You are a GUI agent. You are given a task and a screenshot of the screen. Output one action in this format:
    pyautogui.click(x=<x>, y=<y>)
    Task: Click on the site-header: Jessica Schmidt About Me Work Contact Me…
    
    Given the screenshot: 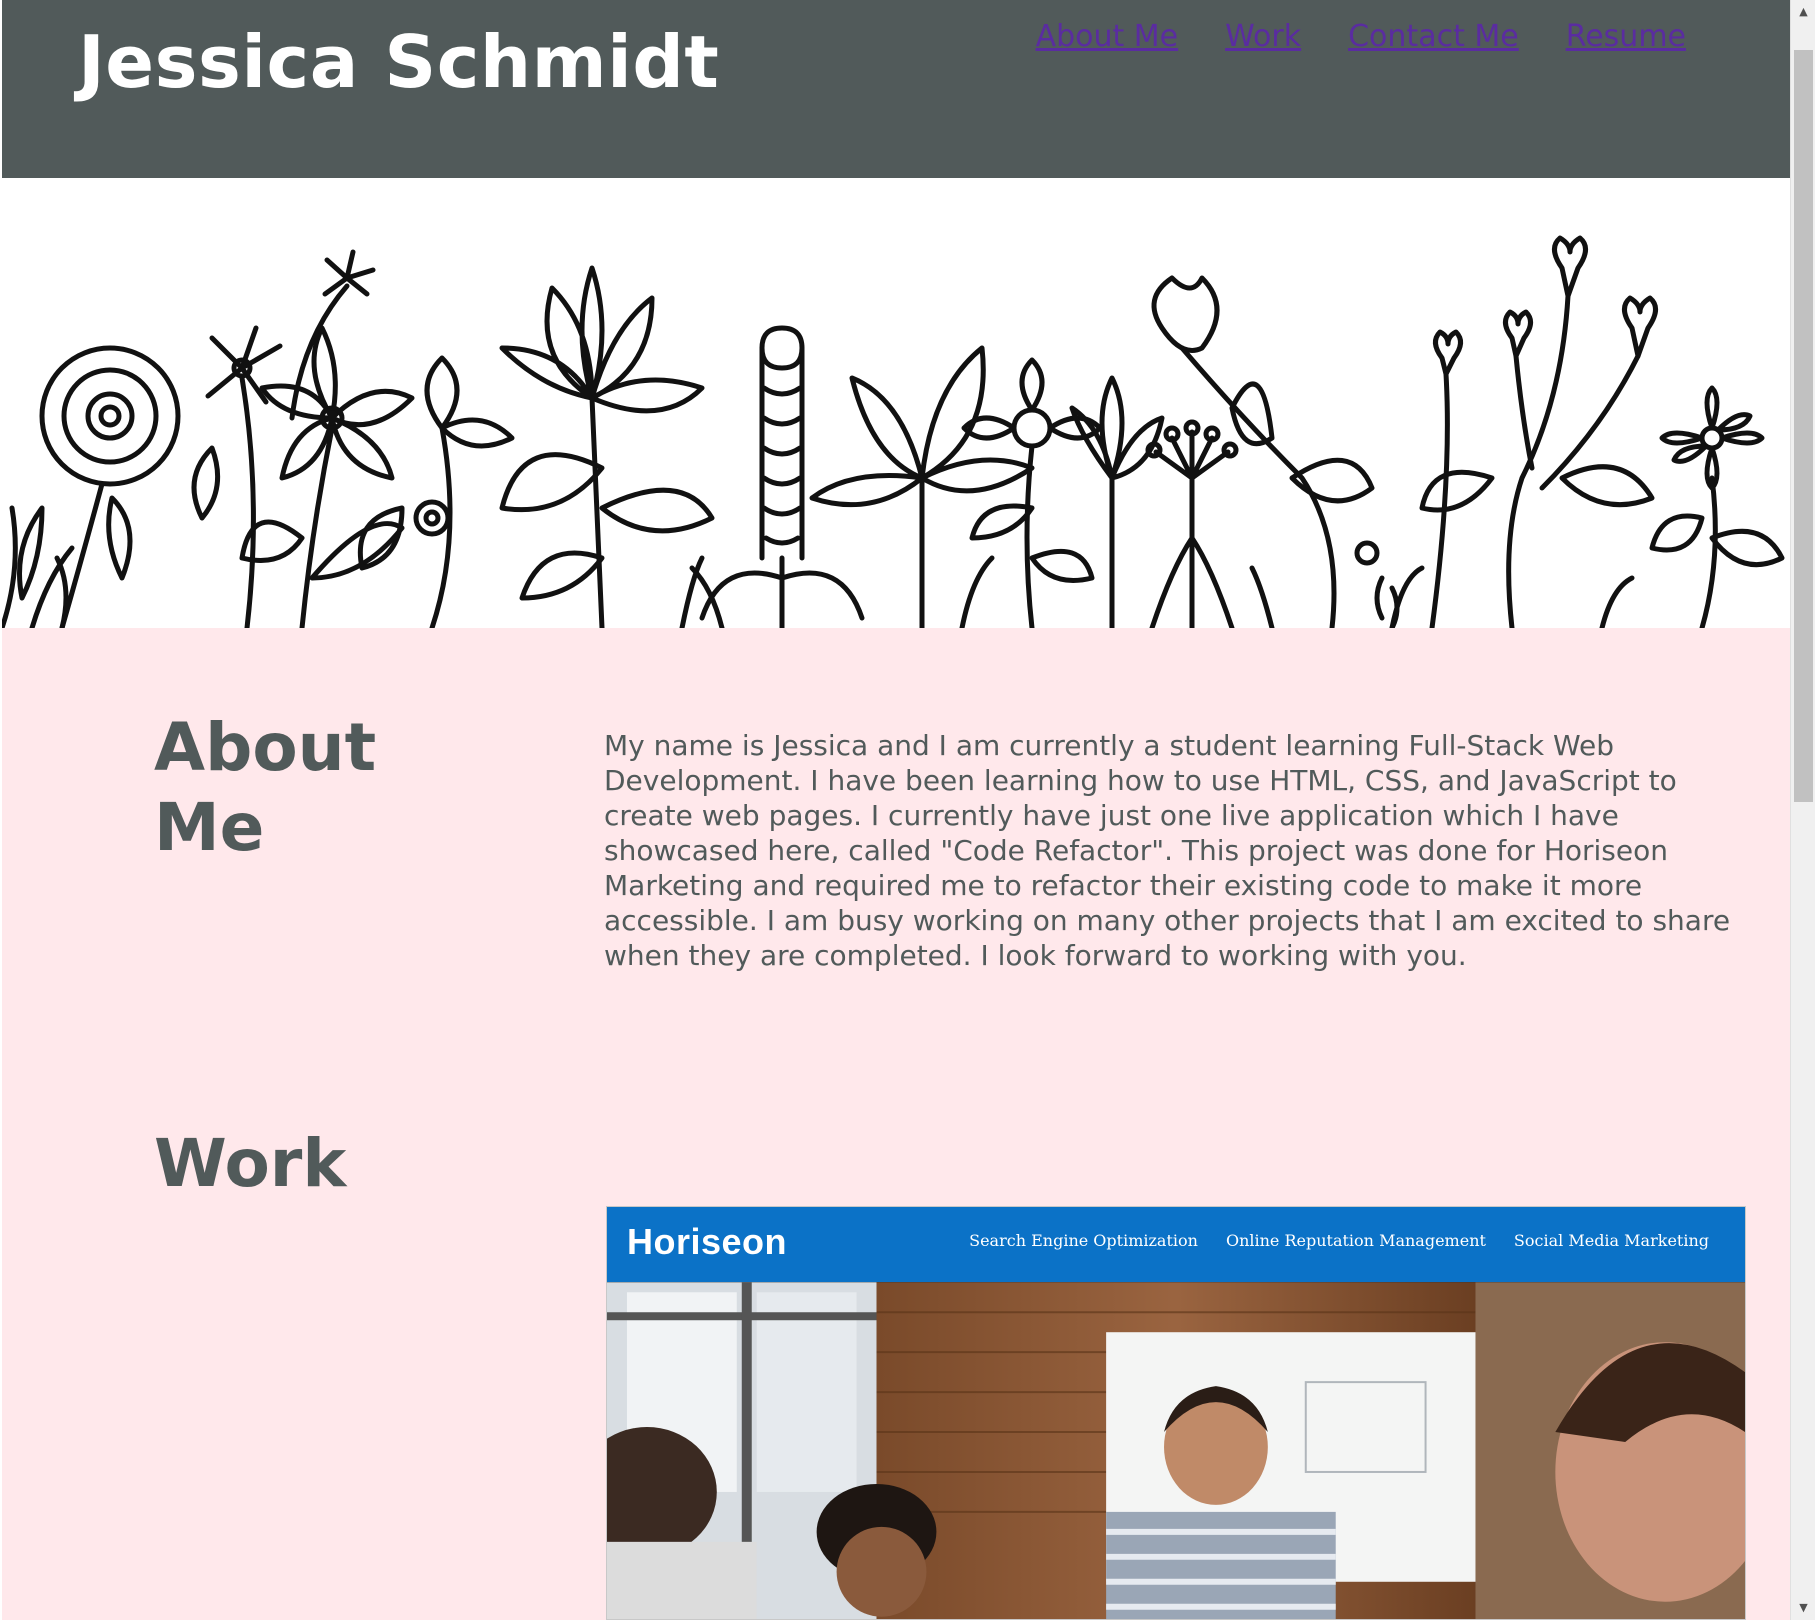 What is the action you would take?
    pyautogui.click(x=896, y=89)
    